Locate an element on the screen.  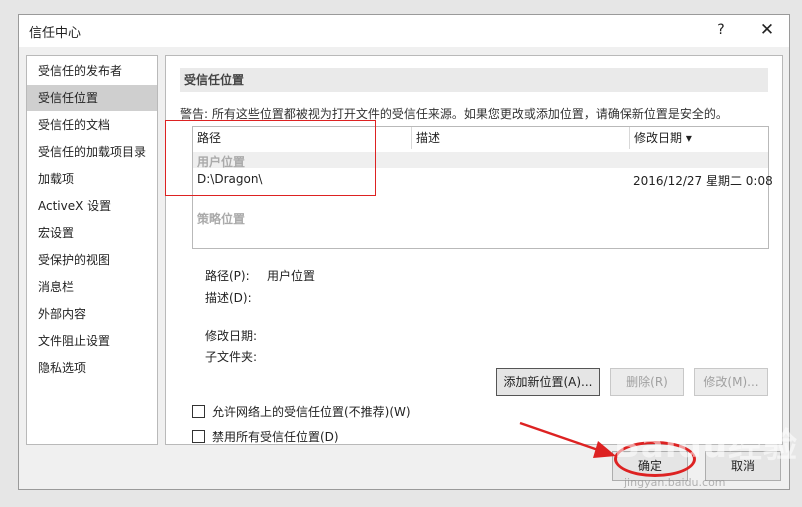
watermark-logo: Baidu经验 is located at coordinates (706, 446).